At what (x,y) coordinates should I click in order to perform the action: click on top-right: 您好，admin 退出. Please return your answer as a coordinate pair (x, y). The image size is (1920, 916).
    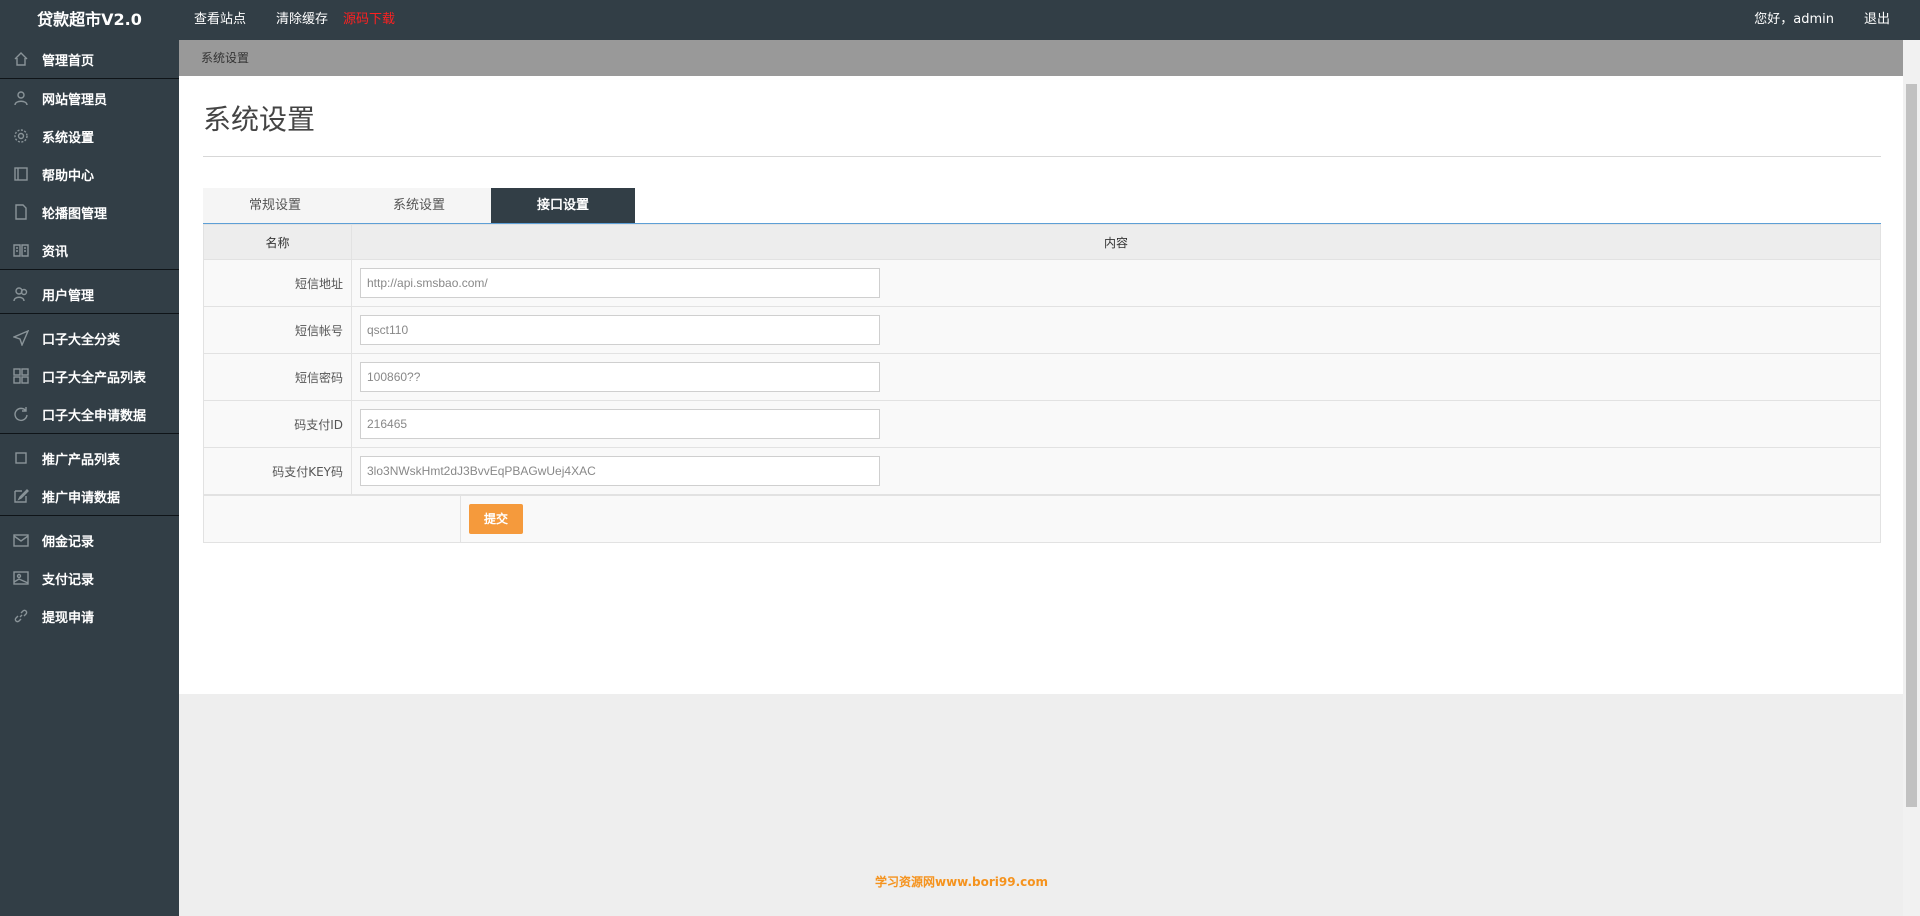
    Looking at the image, I should click on (1807, 20).